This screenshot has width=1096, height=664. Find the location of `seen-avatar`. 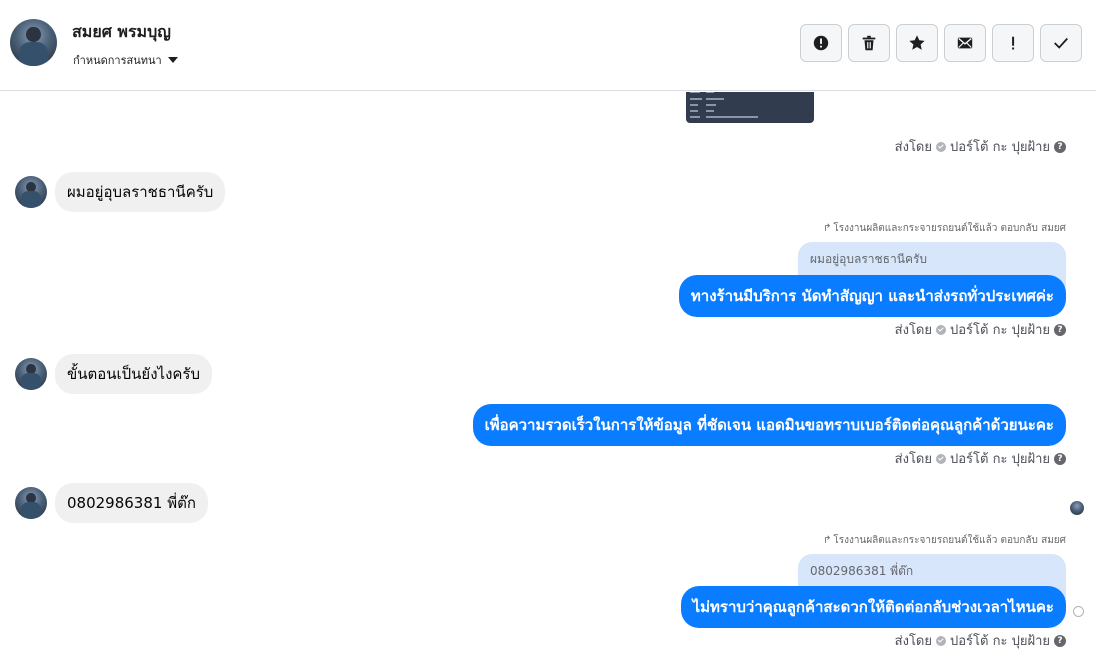

seen-avatar is located at coordinates (1077, 508).